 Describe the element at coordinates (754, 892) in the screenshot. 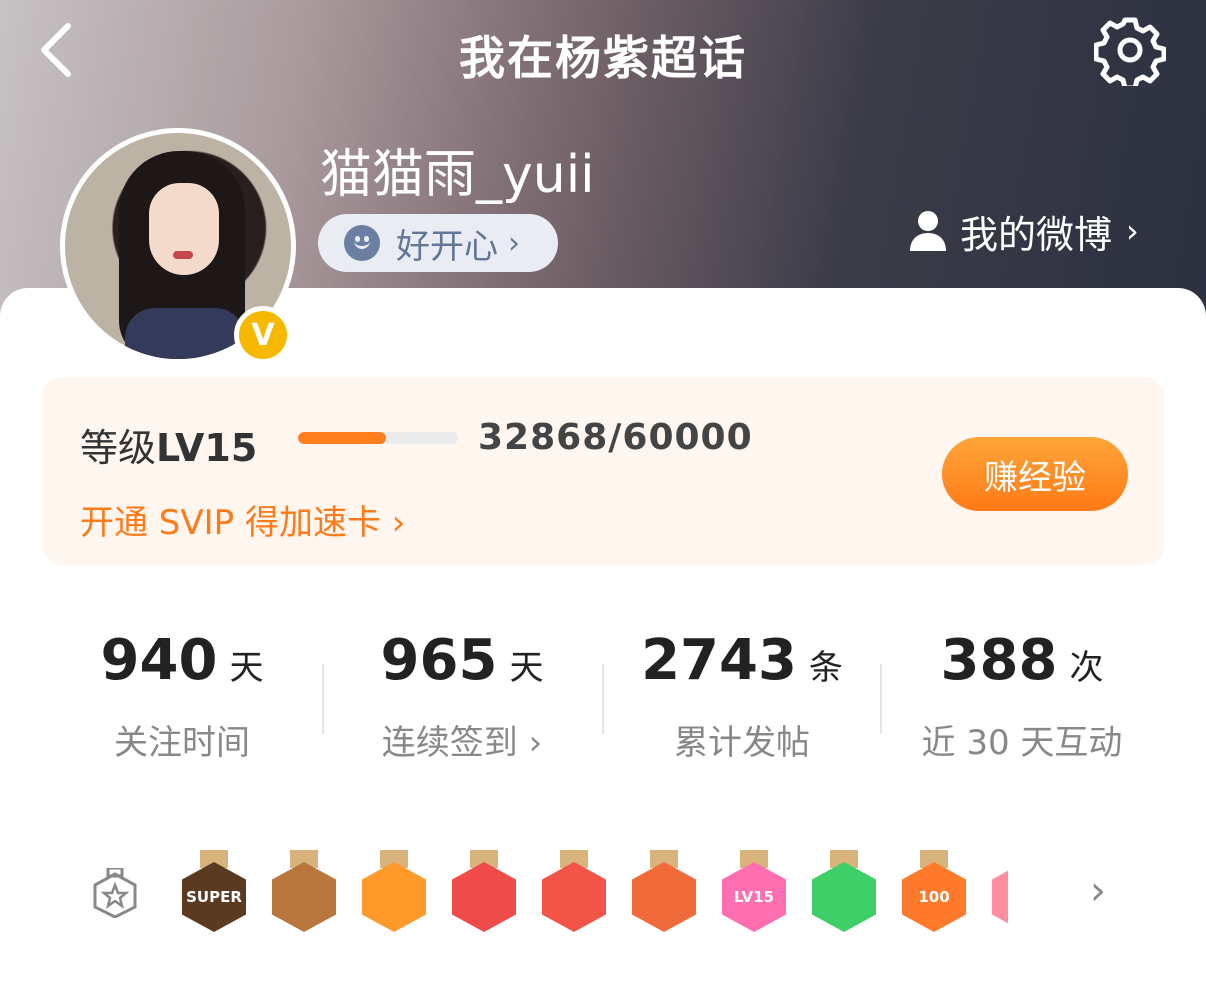

I see `lv15-medal-icon: LV15` at that location.